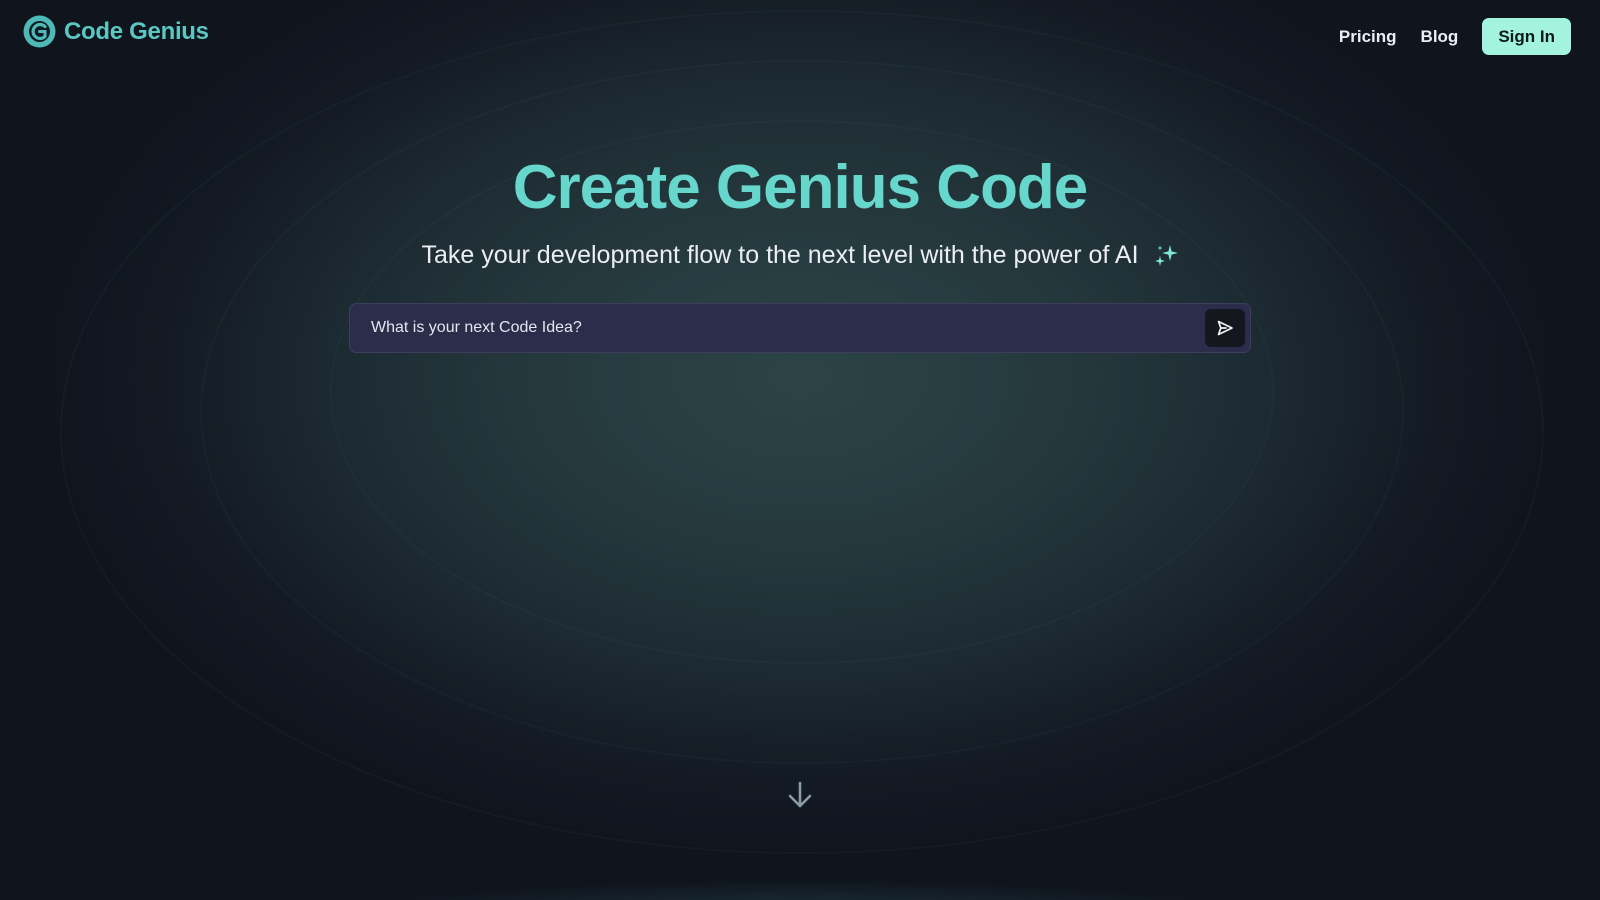  Describe the element at coordinates (800, 875) in the screenshot. I see `bottom-glow` at that location.